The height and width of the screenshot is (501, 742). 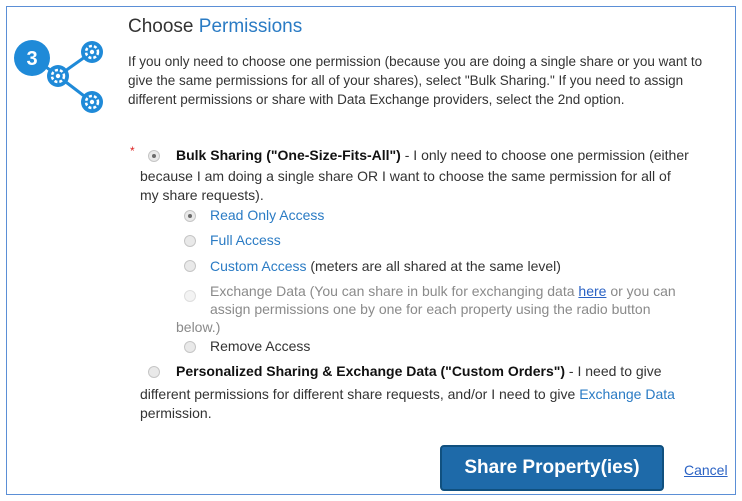 I want to click on step-share-graphic: 3, so click(x=58, y=76).